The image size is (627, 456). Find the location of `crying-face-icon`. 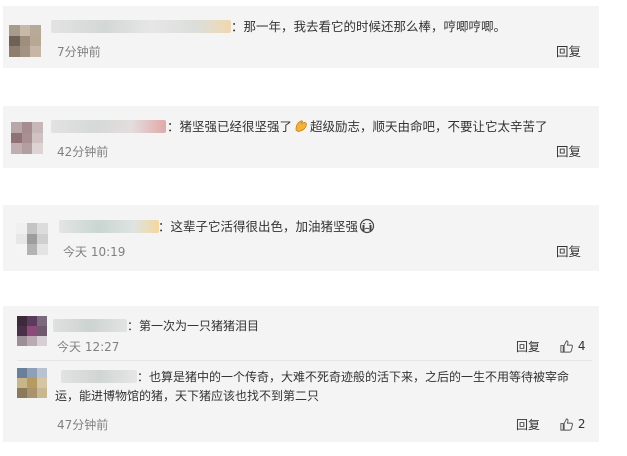

crying-face-icon is located at coordinates (367, 226).